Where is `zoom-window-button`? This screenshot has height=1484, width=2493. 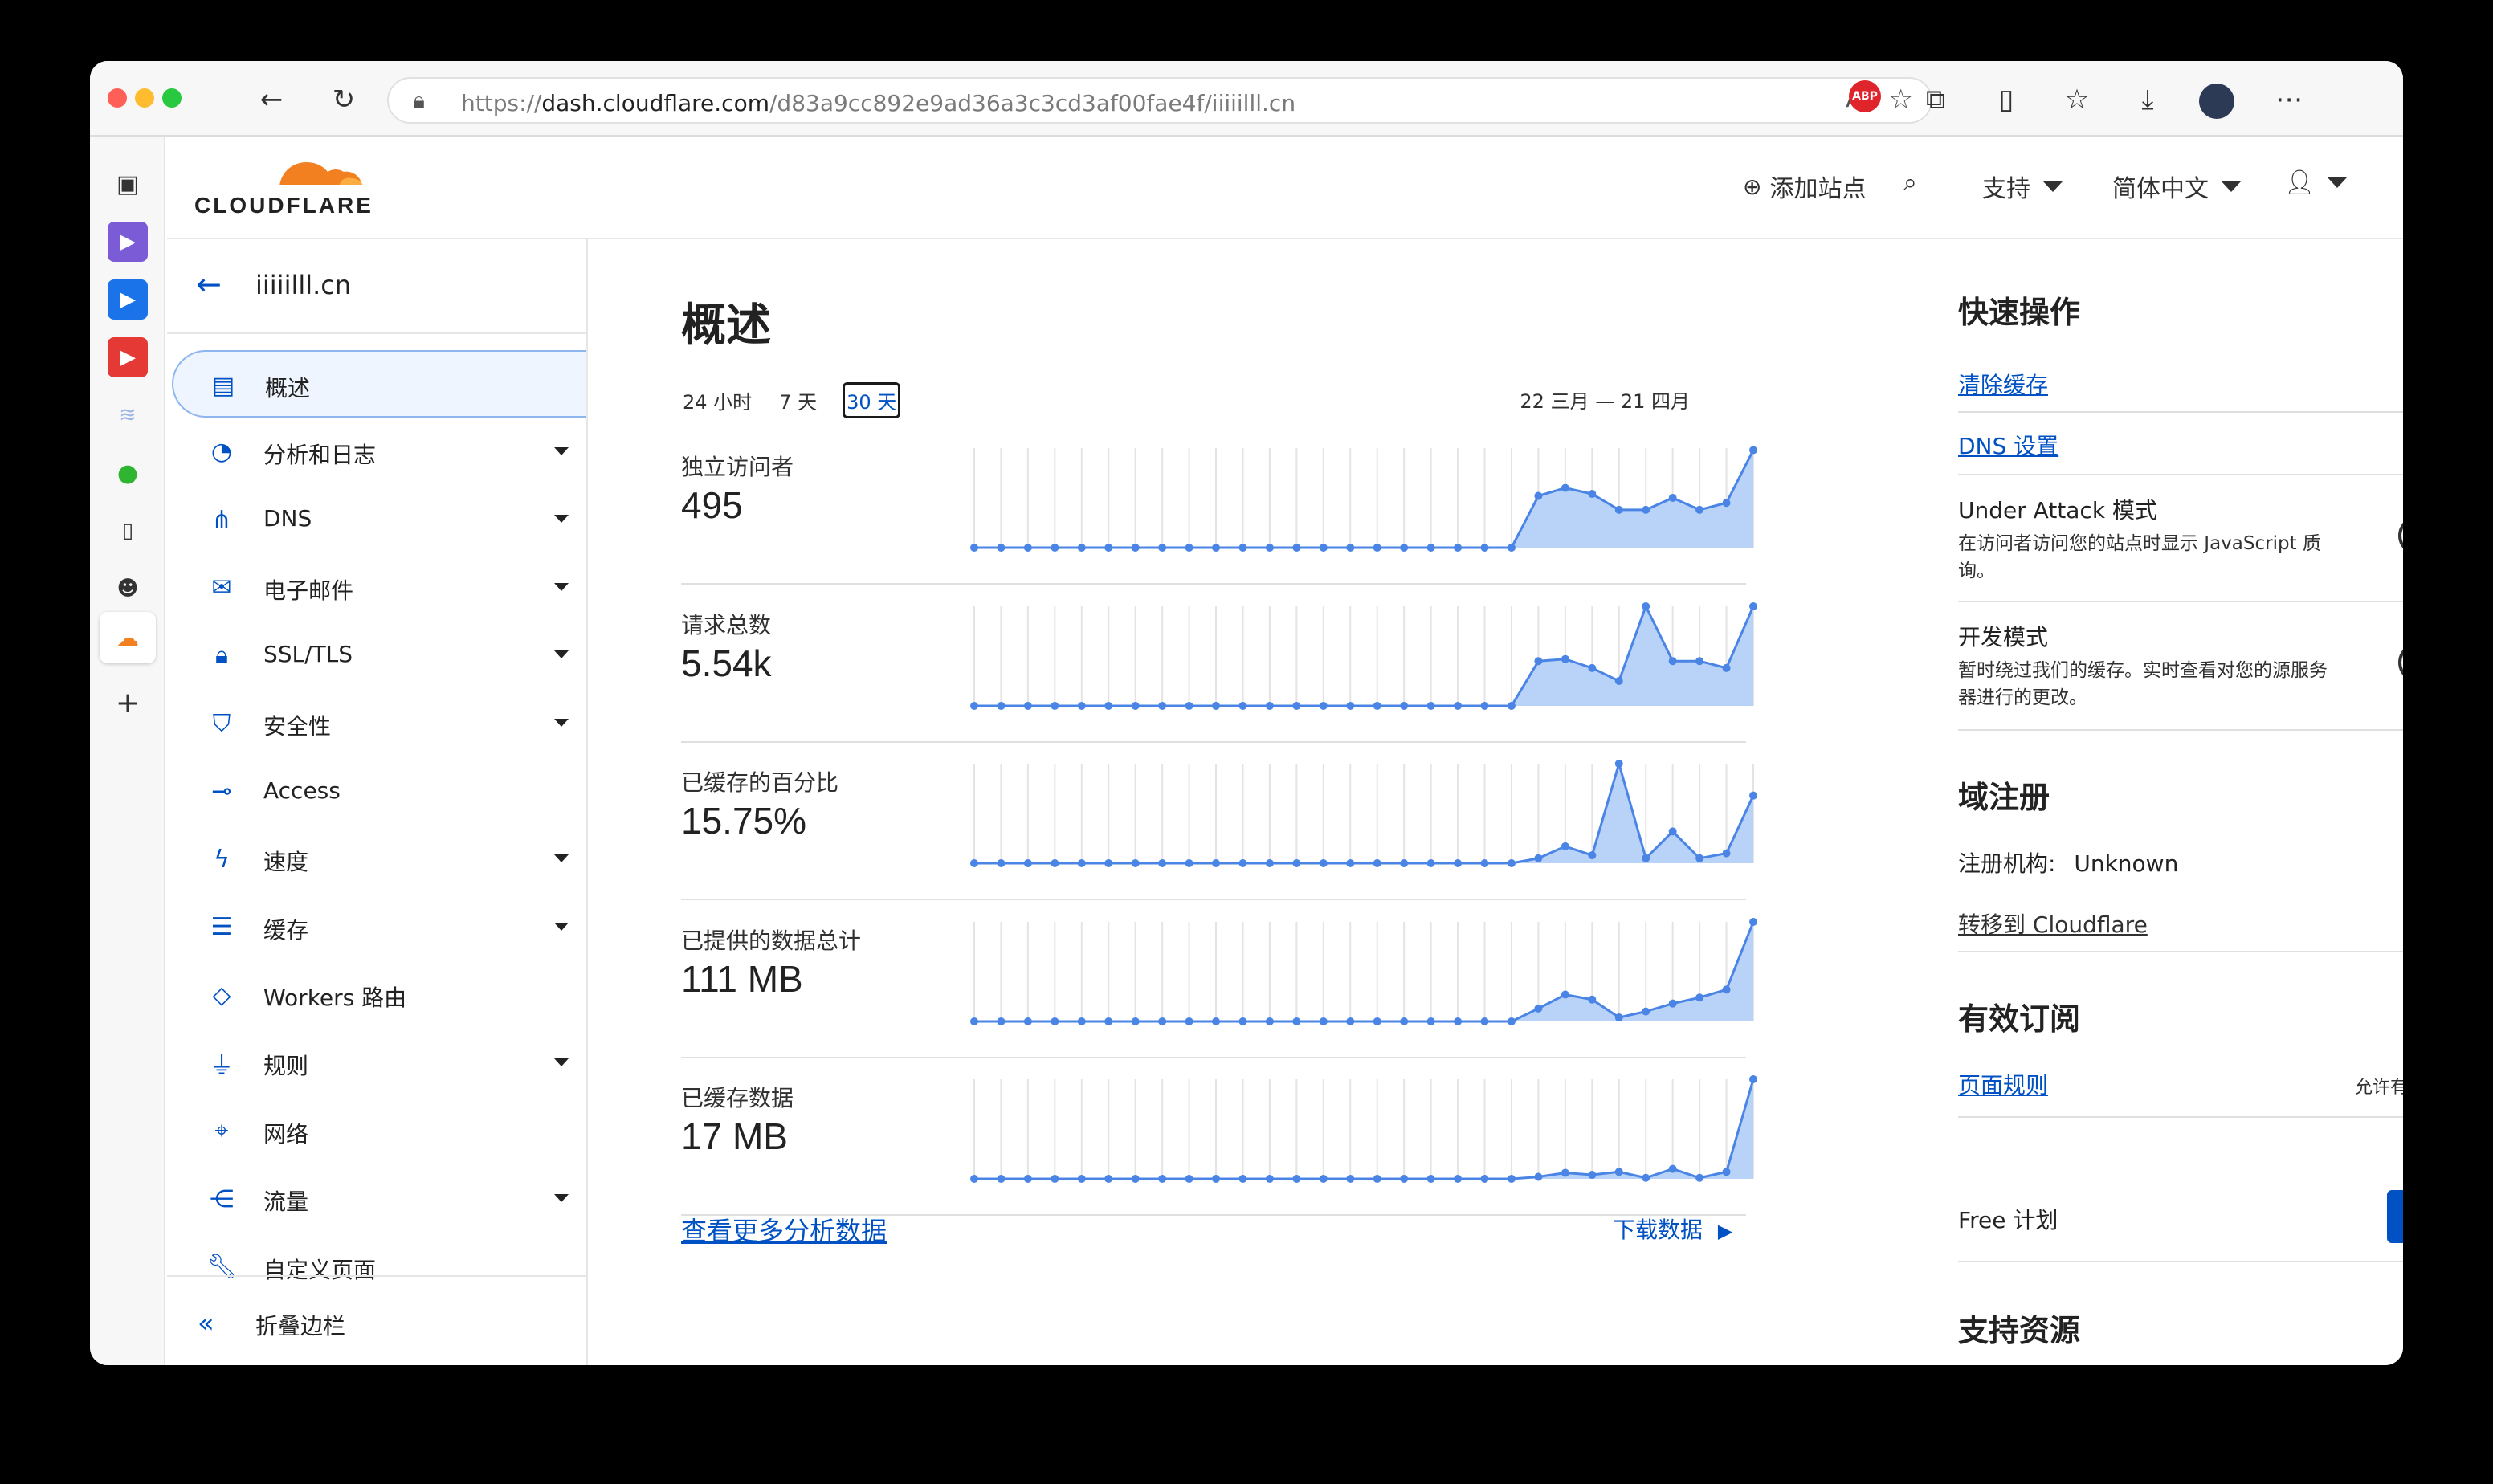
zoom-window-button is located at coordinates (172, 98).